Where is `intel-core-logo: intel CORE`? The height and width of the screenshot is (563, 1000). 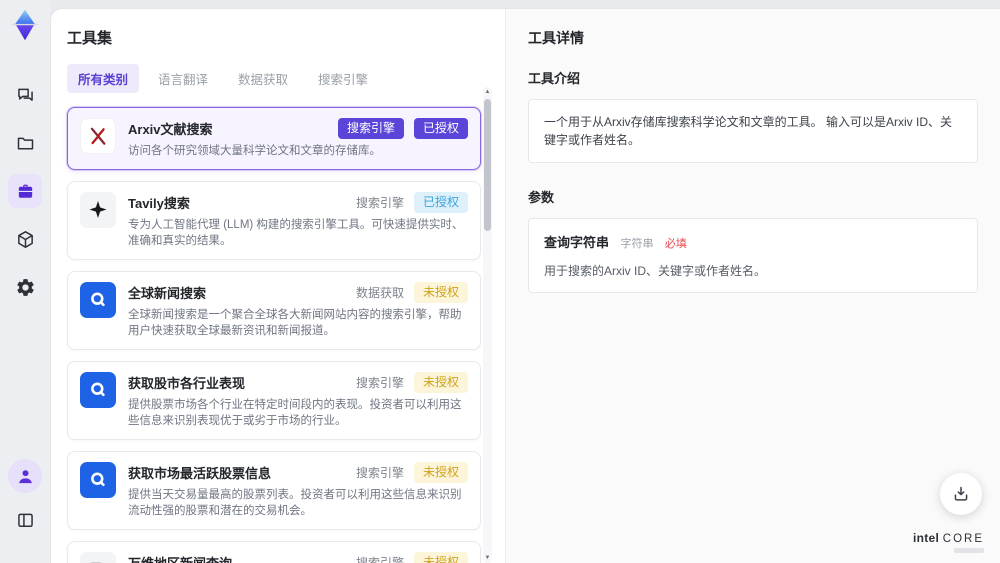
intel-core-logo: intel CORE is located at coordinates (948, 542).